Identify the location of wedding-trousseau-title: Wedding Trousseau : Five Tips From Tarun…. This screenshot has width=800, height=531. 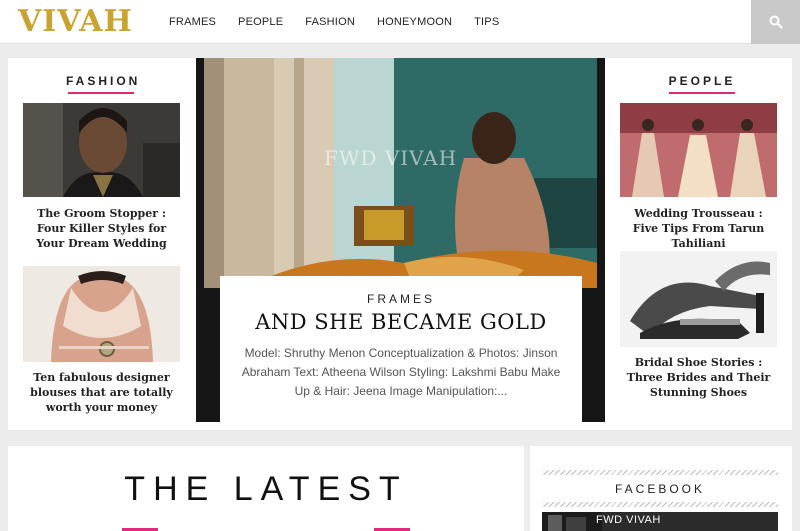
(698, 228).